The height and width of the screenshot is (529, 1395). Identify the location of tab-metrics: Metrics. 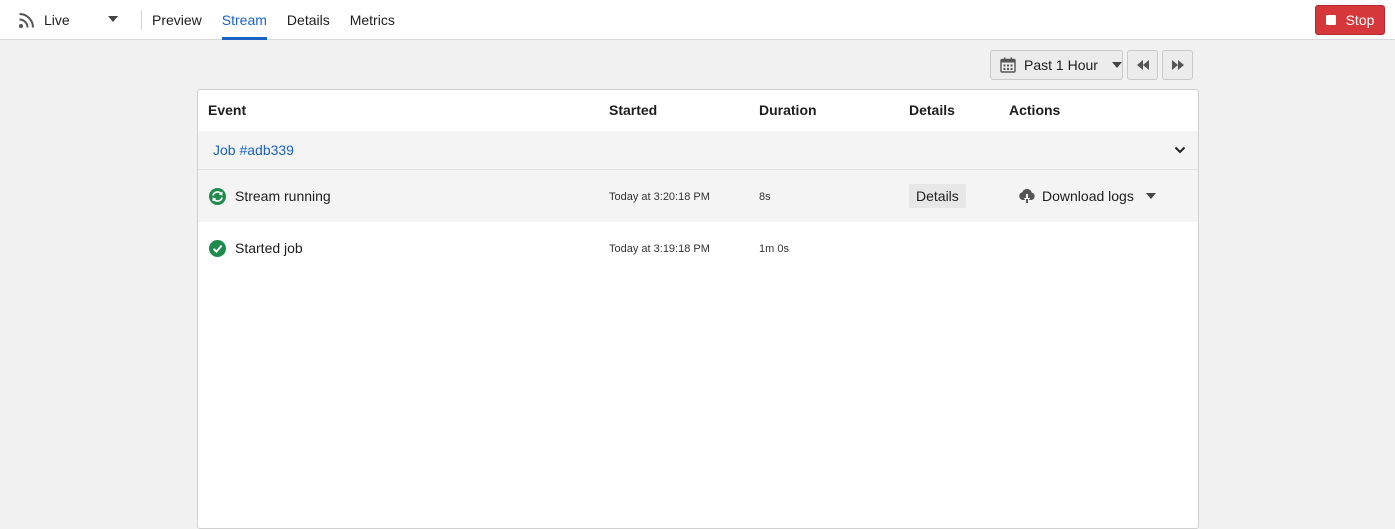
(372, 19).